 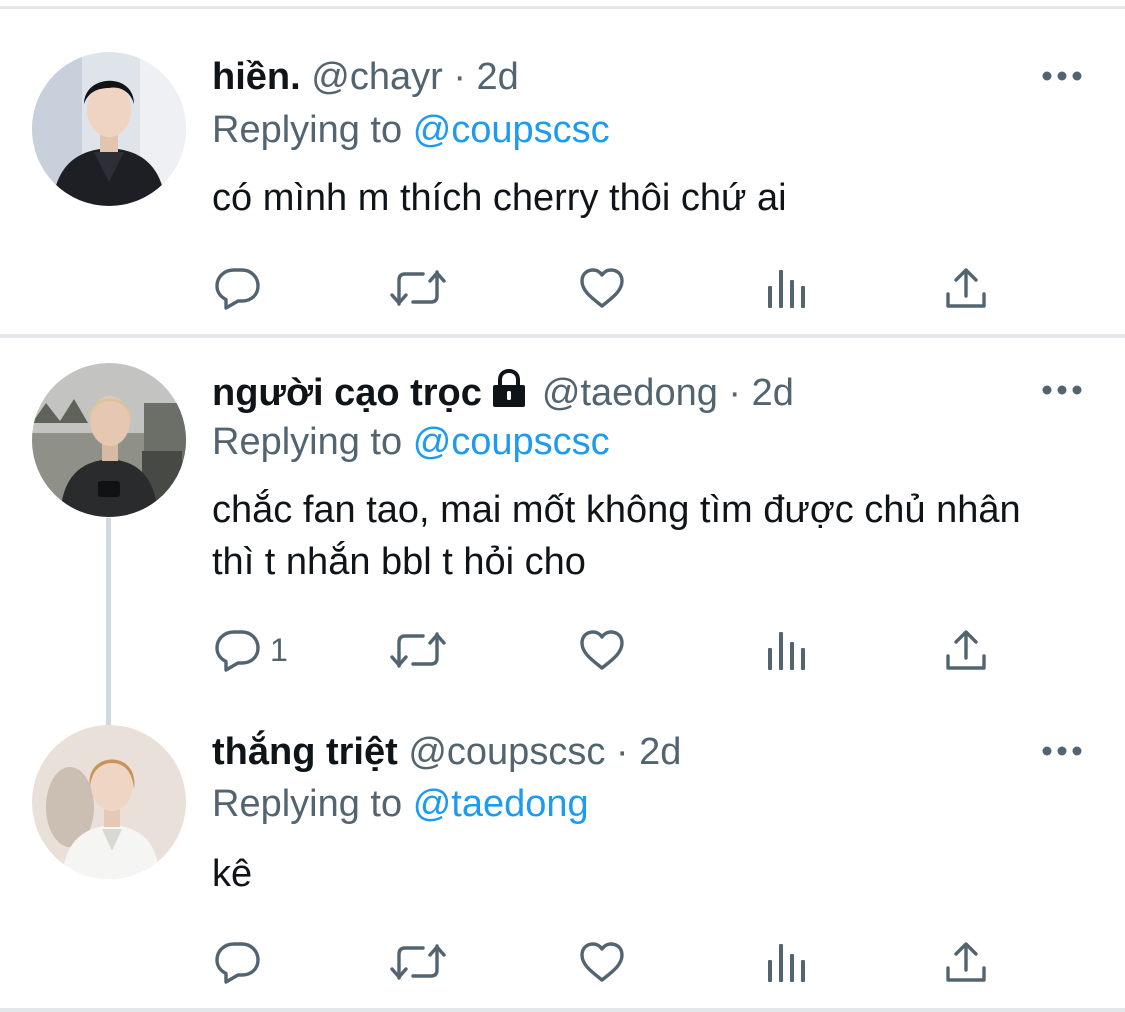 I want to click on replying-to: Replying to @taedong, so click(x=400, y=804).